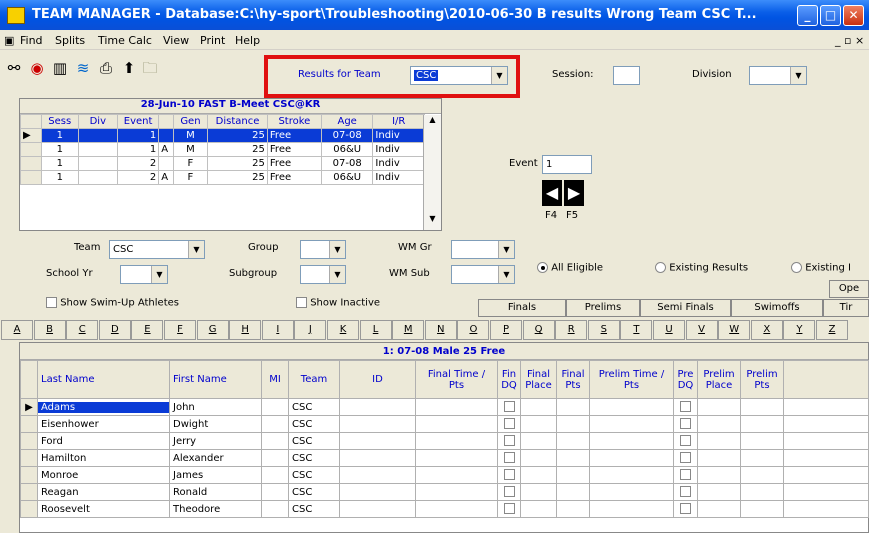 The image size is (869, 533). What do you see at coordinates (59, 121) in the screenshot?
I see `col-sess: Sess` at bounding box center [59, 121].